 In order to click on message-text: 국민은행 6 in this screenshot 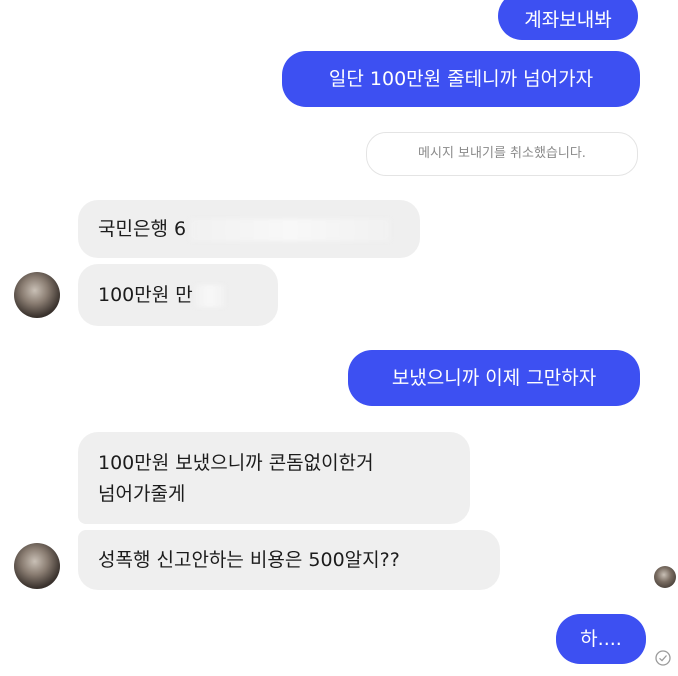, I will do `click(142, 229)`.